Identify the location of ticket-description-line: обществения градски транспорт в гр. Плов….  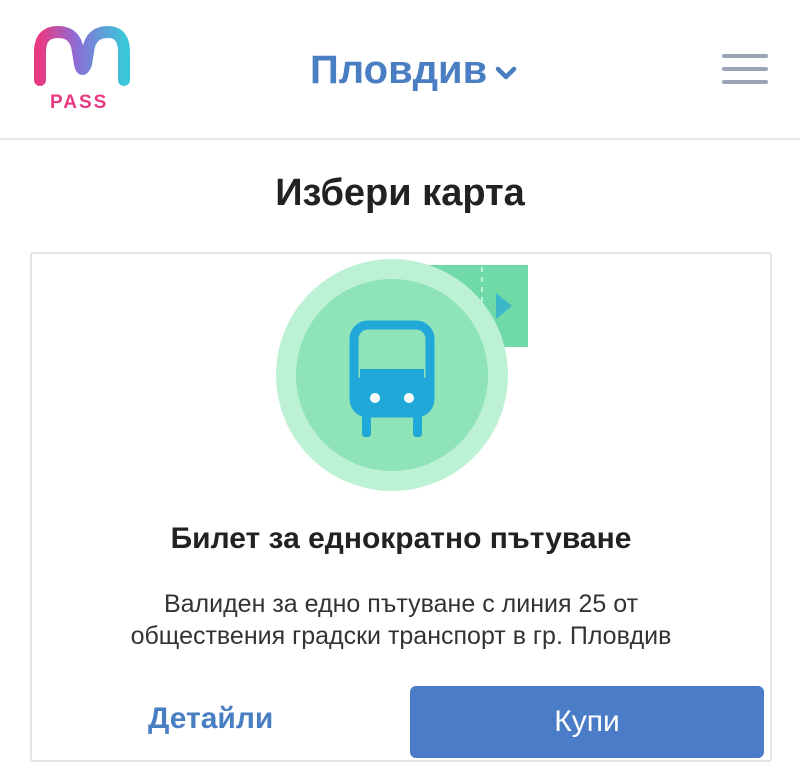
(401, 636).